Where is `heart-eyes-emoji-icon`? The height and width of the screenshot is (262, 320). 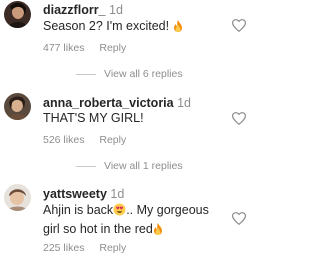 heart-eyes-emoji-icon is located at coordinates (119, 212).